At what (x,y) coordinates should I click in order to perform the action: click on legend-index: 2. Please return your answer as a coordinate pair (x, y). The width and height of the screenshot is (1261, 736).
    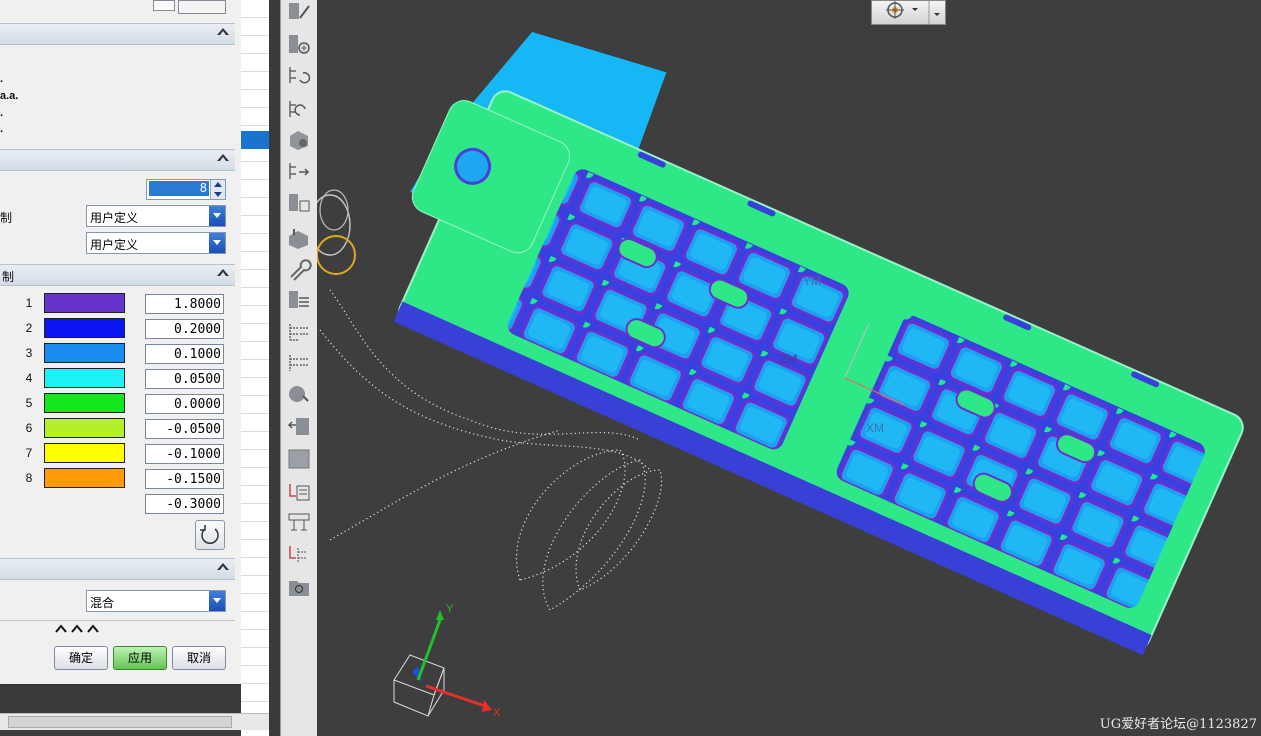
    Looking at the image, I should click on (29, 328).